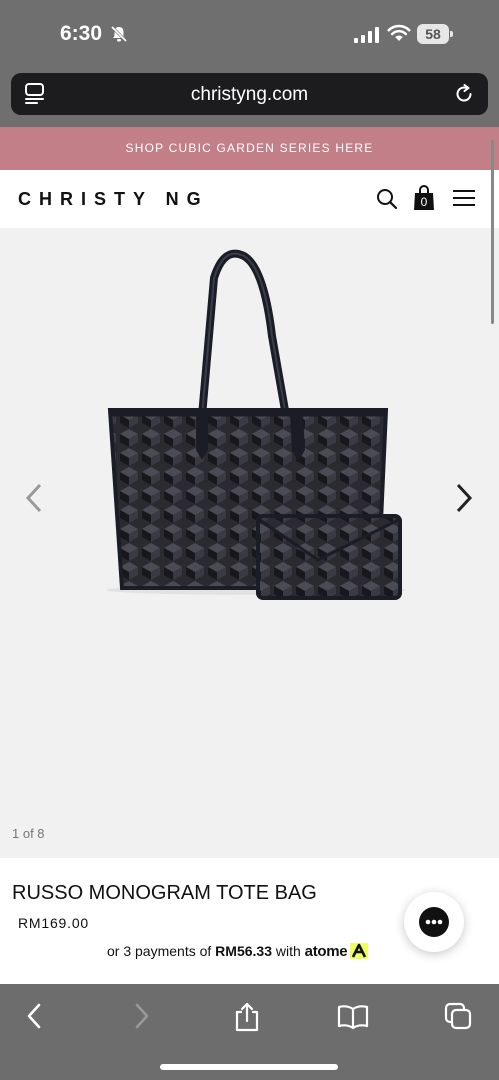 This screenshot has height=1080, width=499. I want to click on atome-wordmark: atome, so click(326, 951).